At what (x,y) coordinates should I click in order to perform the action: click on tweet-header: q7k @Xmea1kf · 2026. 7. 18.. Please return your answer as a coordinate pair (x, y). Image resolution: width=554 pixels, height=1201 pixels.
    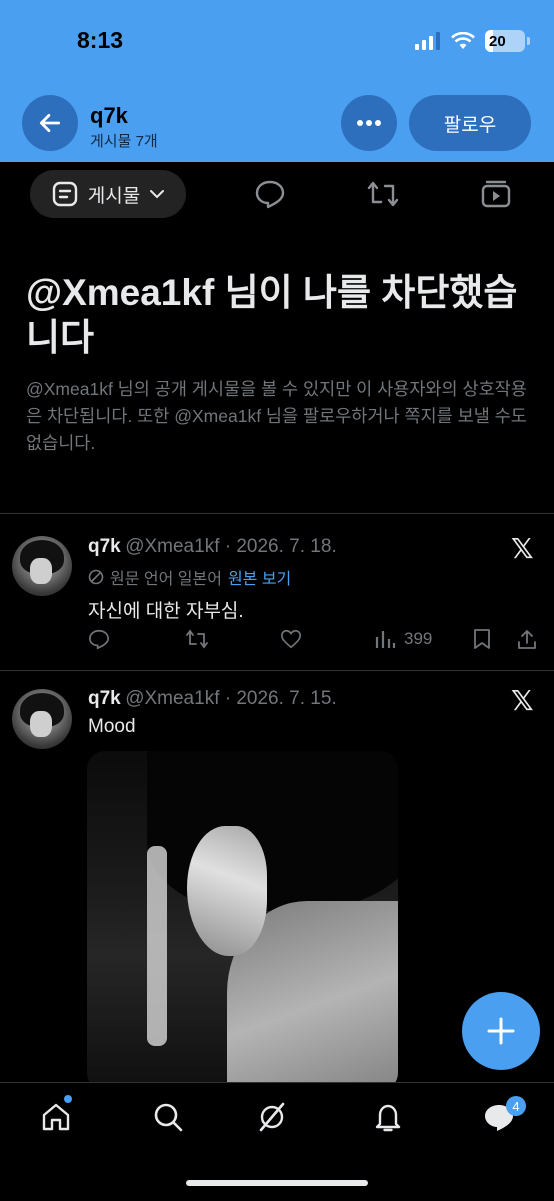
    Looking at the image, I should click on (212, 547).